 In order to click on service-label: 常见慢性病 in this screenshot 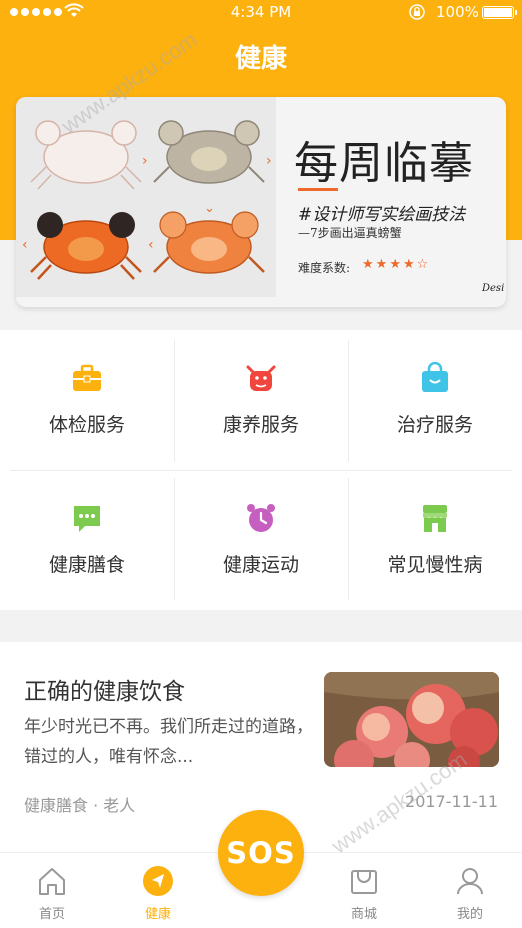, I will do `click(435, 565)`.